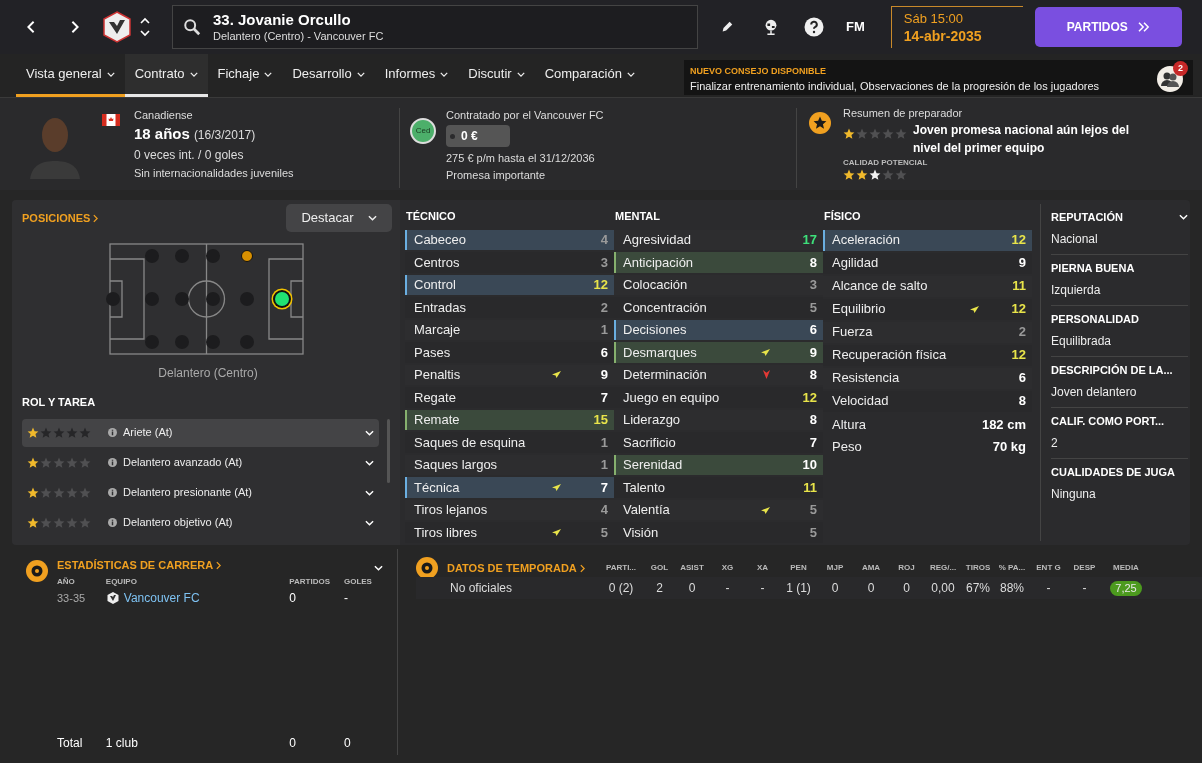 This screenshot has width=1202, height=763. I want to click on team-link: Vancouver FC, so click(161, 598).